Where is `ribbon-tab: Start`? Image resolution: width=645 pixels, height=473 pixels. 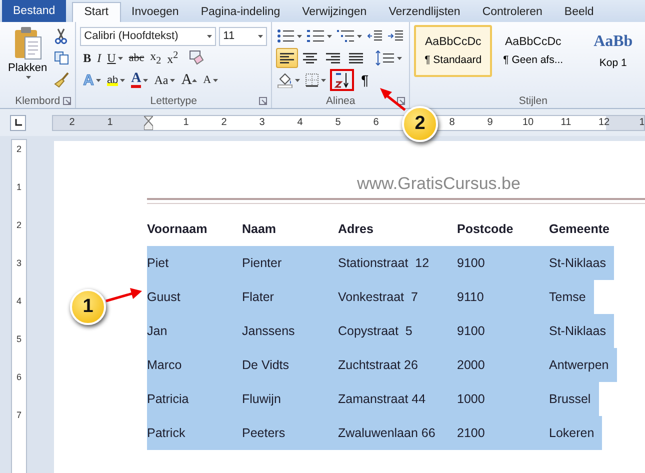
ribbon-tab: Start is located at coordinates (96, 12).